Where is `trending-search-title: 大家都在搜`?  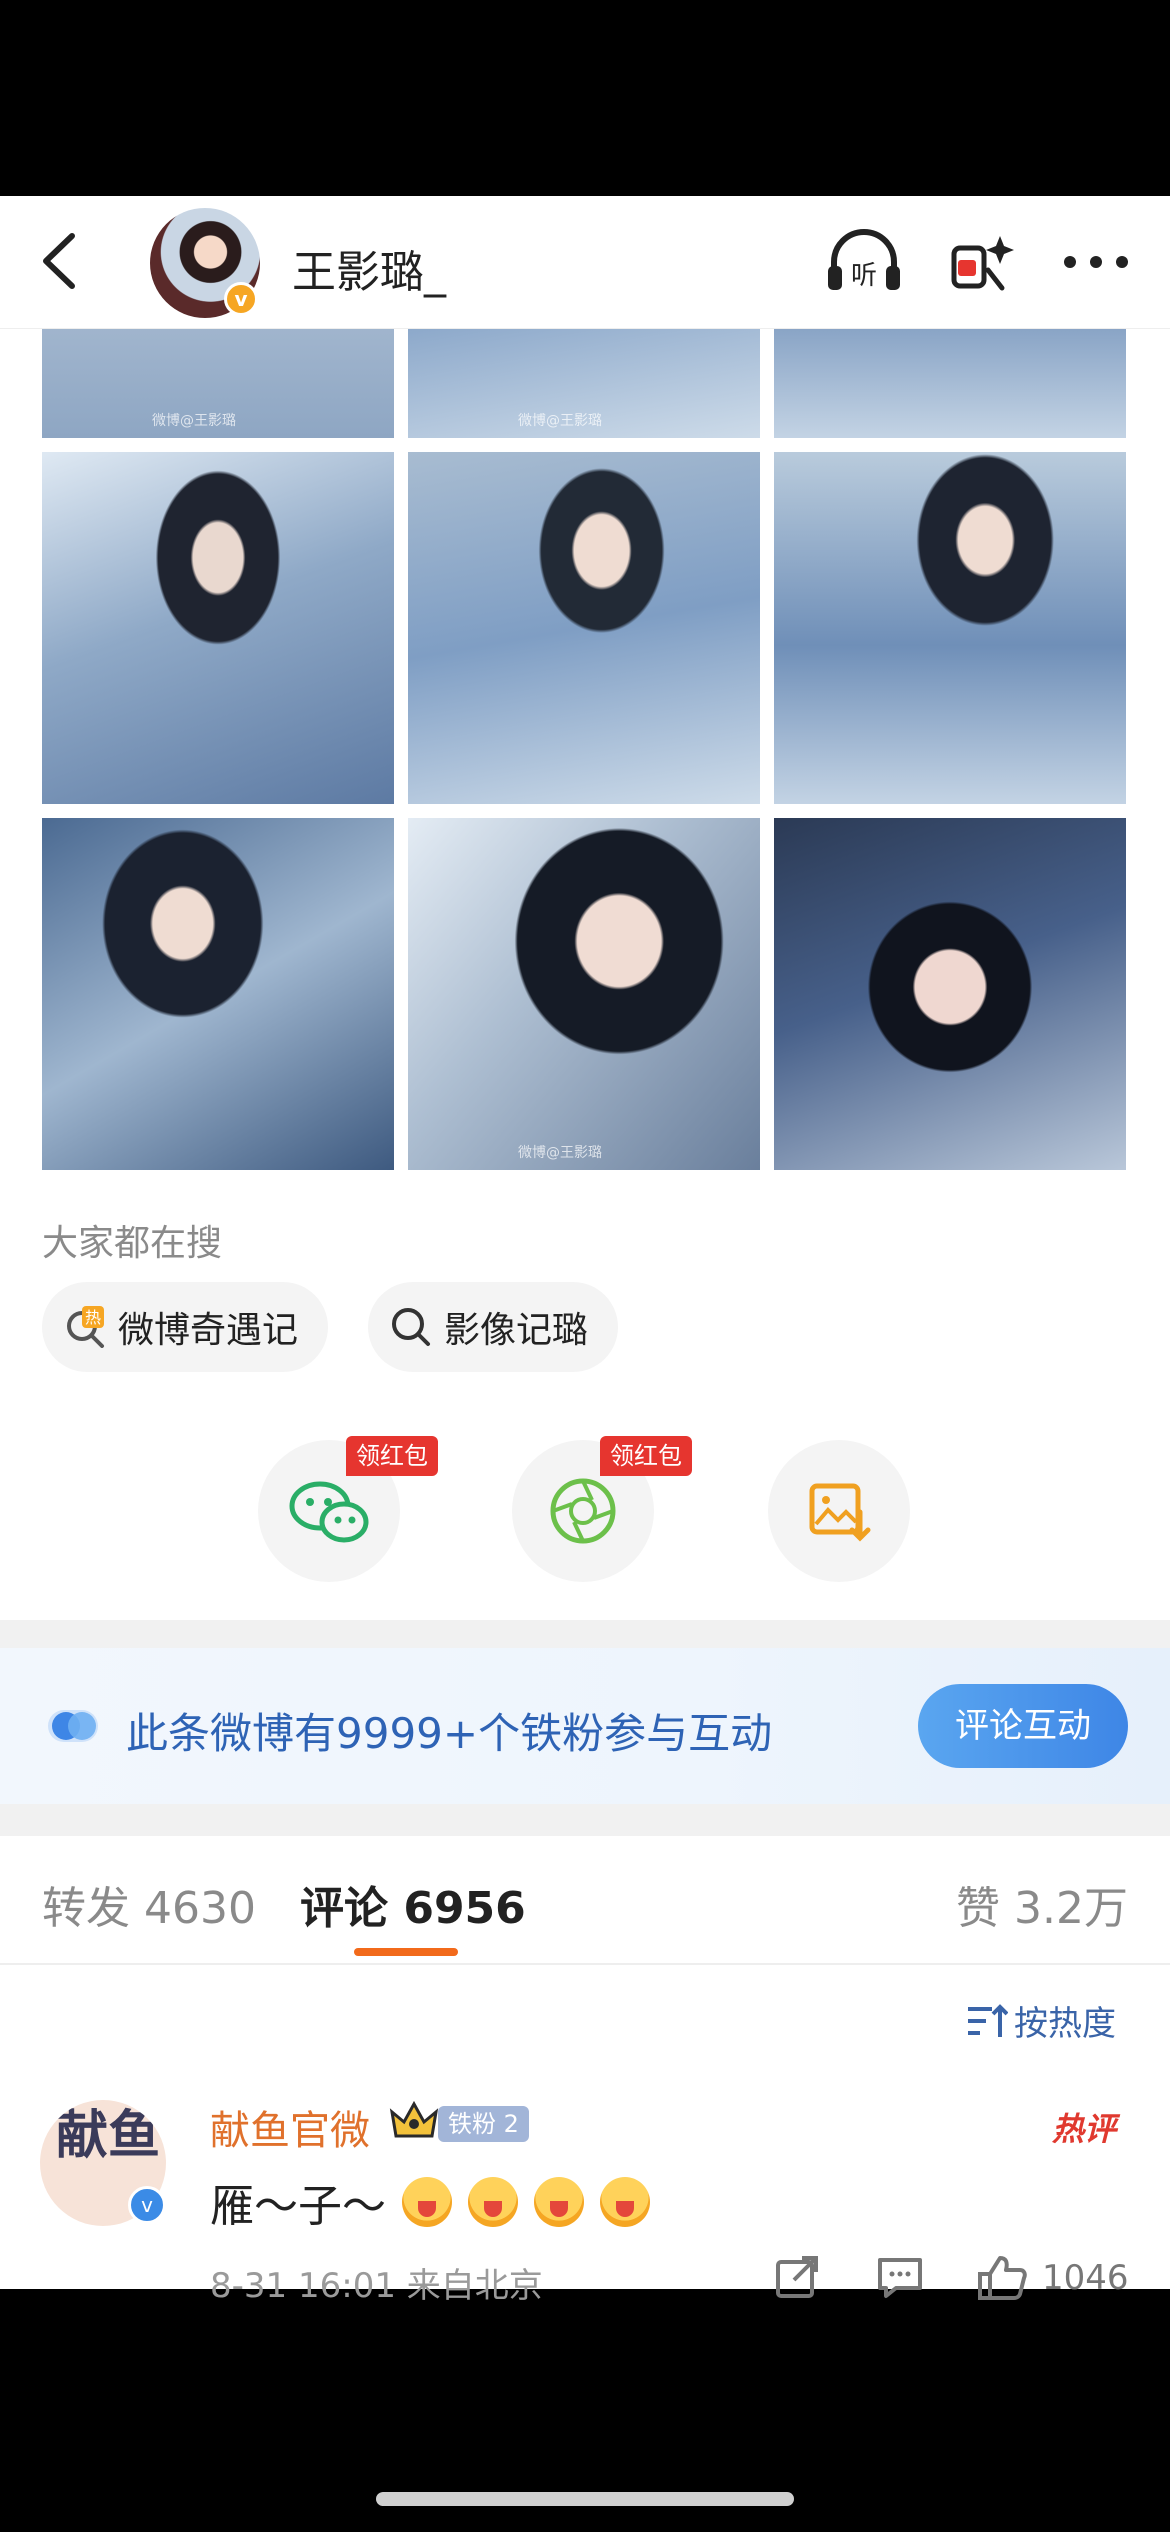 trending-search-title: 大家都在搜 is located at coordinates (132, 1243).